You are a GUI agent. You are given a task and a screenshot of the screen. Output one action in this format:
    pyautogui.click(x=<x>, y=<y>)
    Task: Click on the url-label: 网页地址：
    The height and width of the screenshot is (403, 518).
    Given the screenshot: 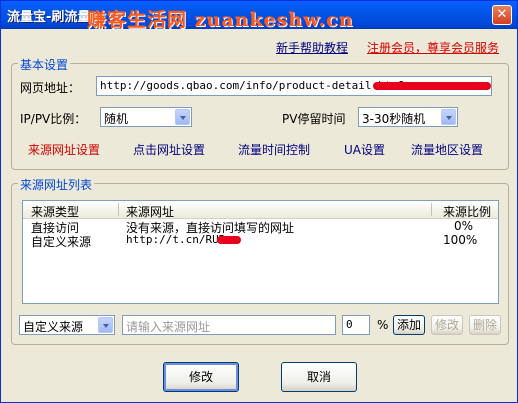 What is the action you would take?
    pyautogui.click(x=50, y=88)
    